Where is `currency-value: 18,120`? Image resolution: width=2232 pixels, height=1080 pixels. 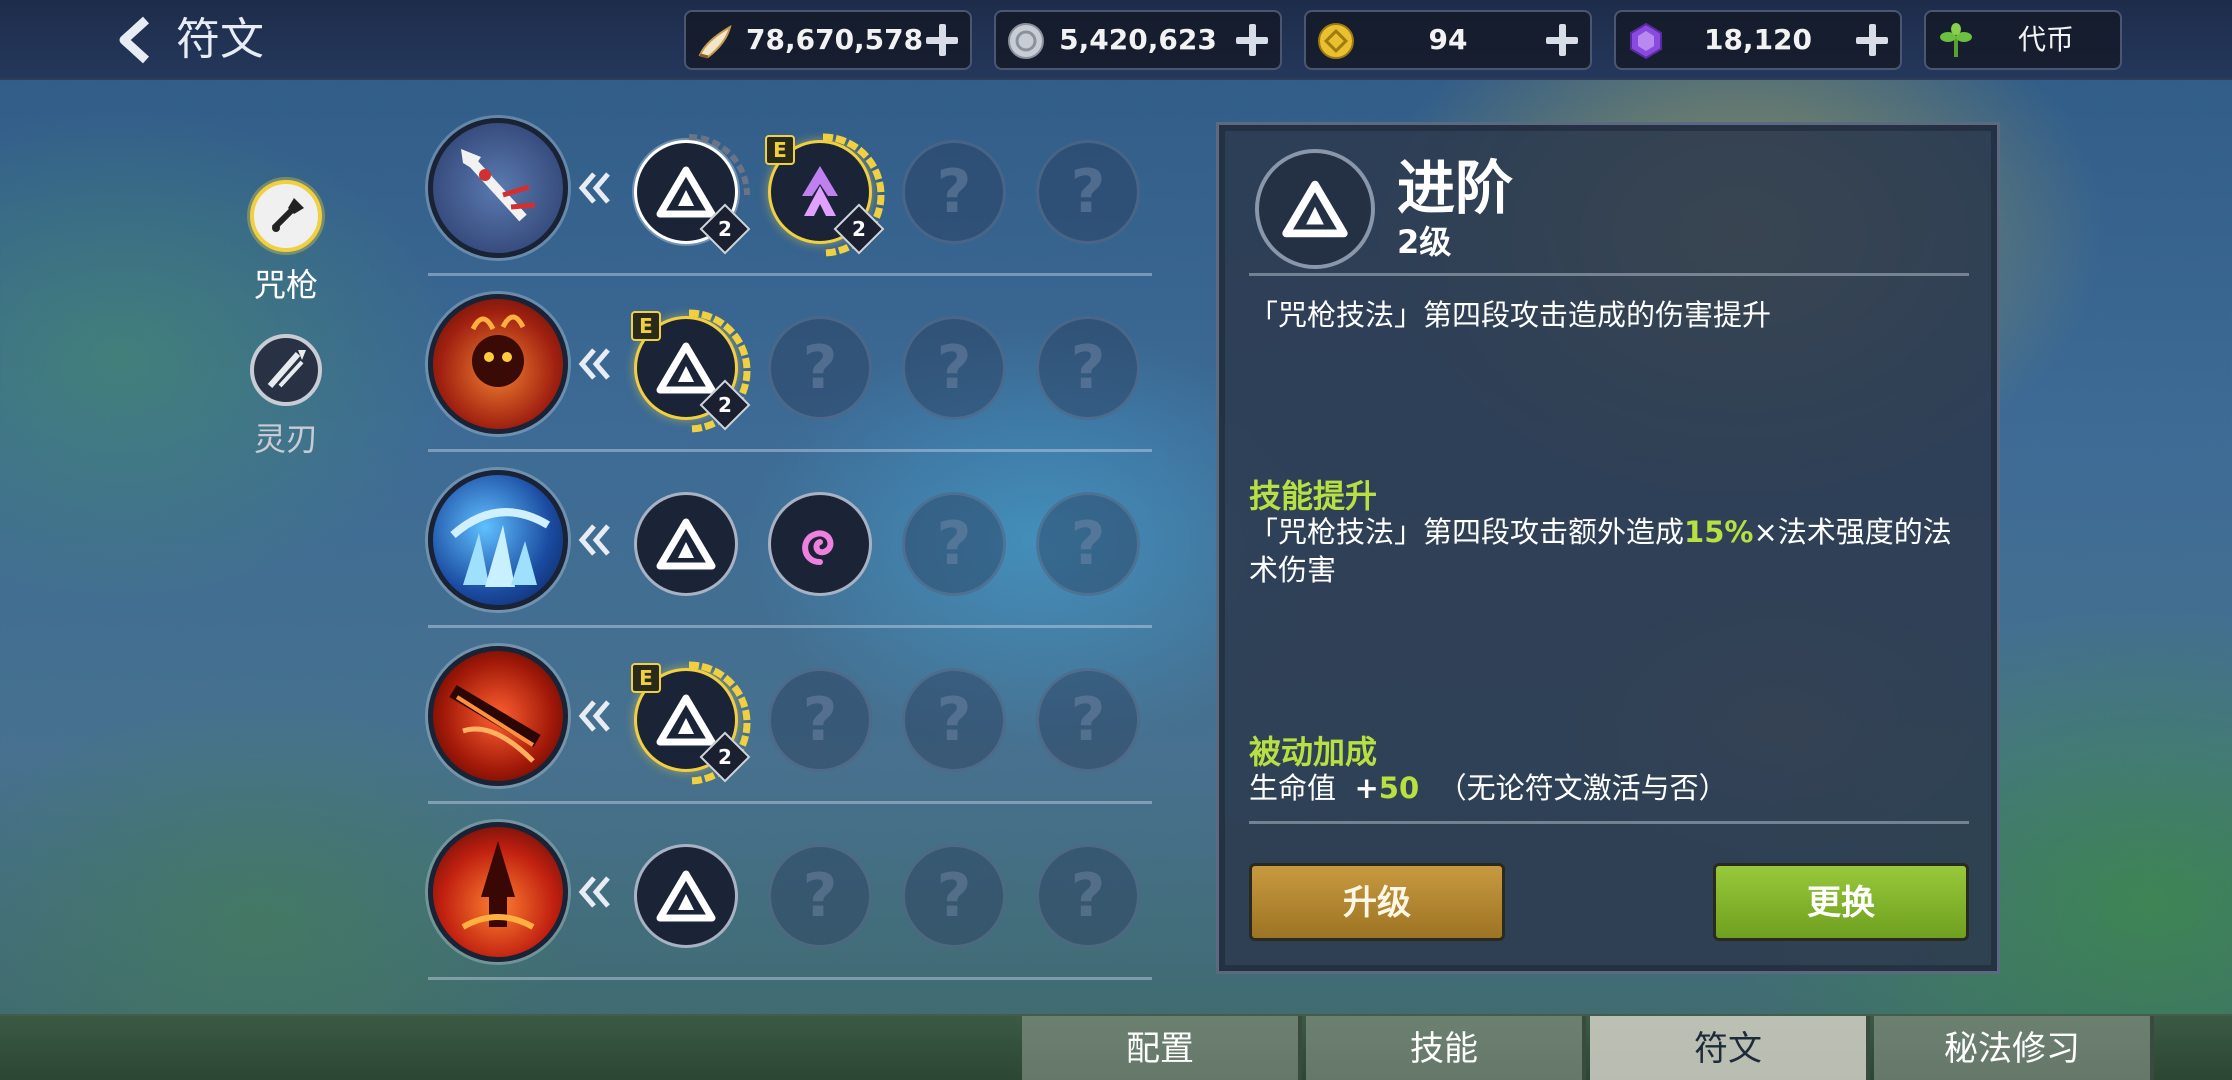
currency-value: 18,120 is located at coordinates (1758, 39).